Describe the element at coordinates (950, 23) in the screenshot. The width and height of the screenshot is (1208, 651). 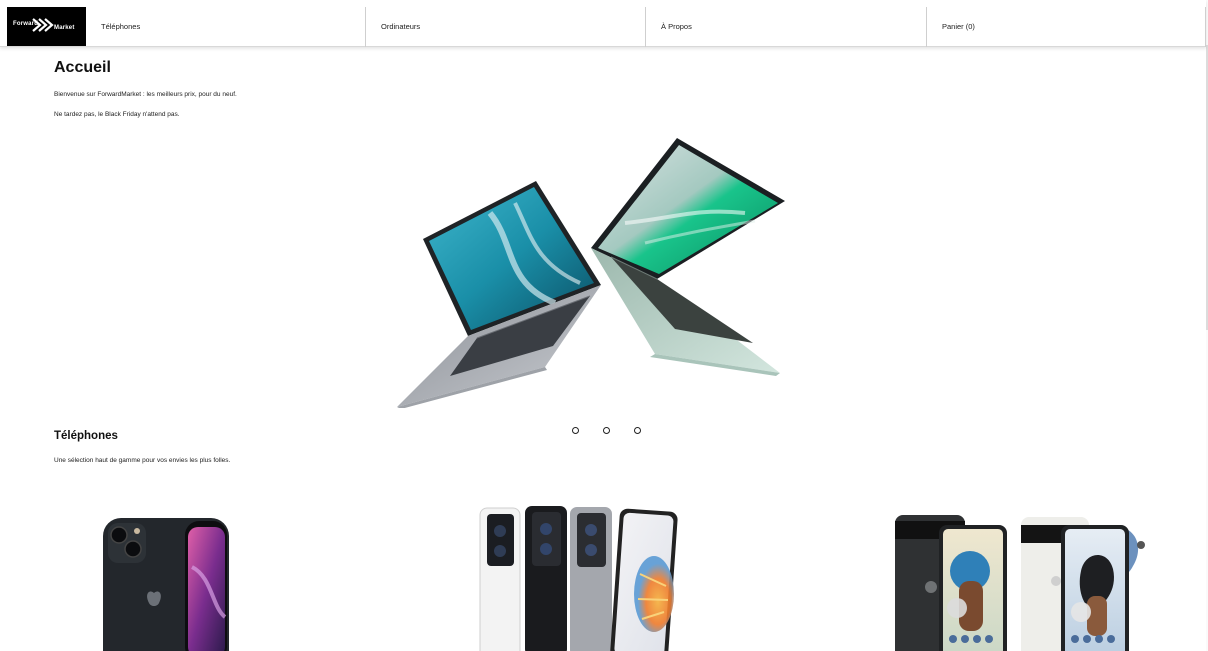
I see `nav-item-panier: Panier (0)` at that location.